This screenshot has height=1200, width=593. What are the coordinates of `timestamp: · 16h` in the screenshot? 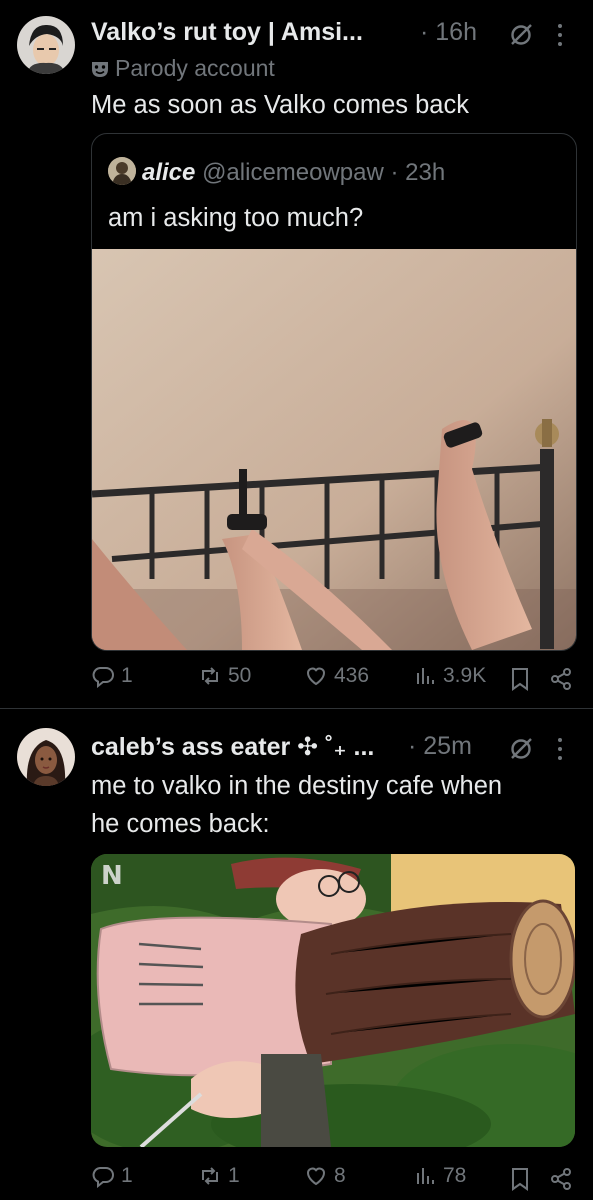 It's located at (448, 32).